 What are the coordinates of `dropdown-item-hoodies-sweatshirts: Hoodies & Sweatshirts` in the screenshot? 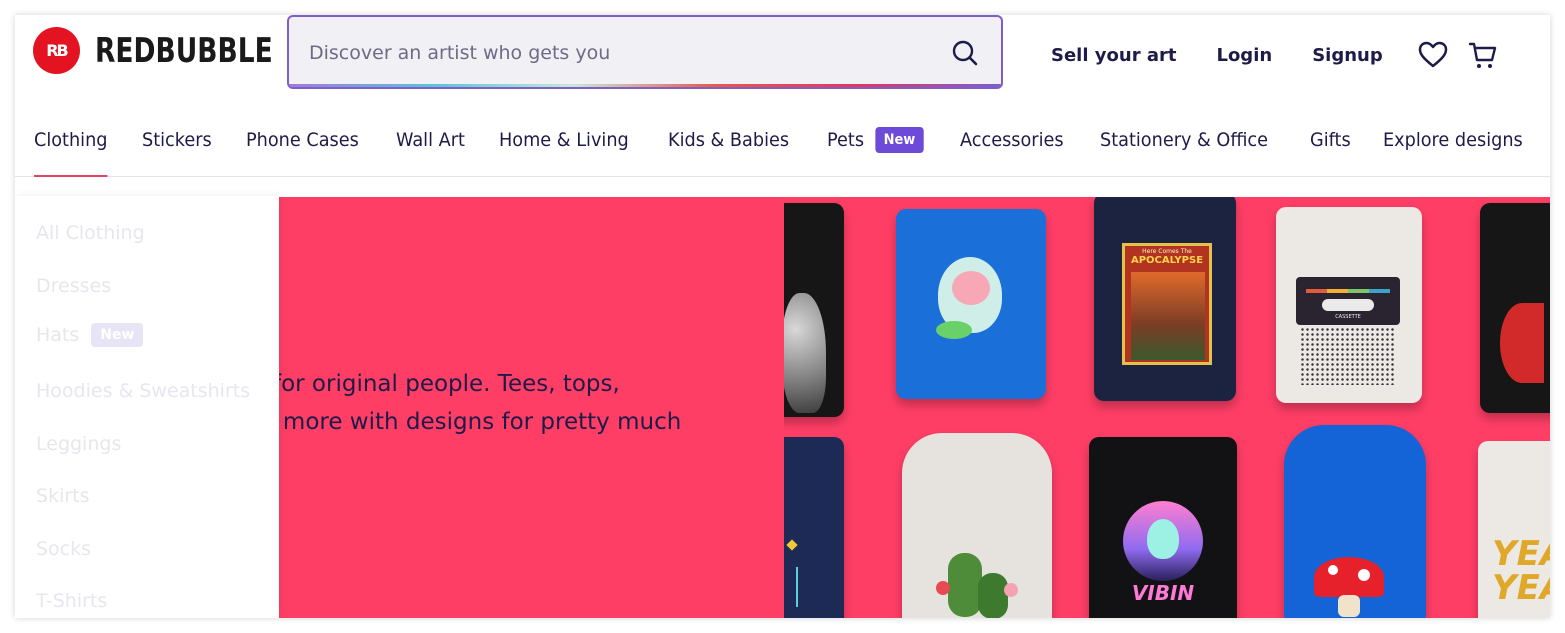 It's located at (143, 391).